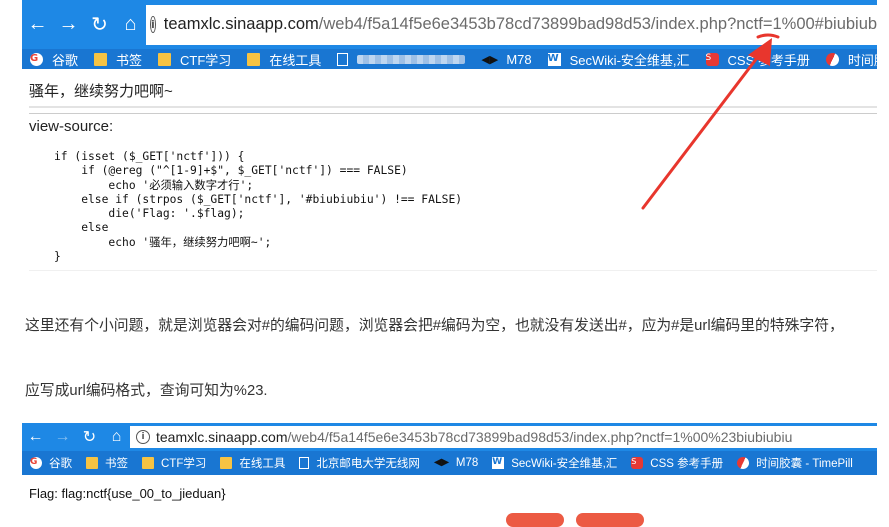 This screenshot has height=527, width=889. What do you see at coordinates (81, 228) in the screenshot?
I see `code-line: else` at bounding box center [81, 228].